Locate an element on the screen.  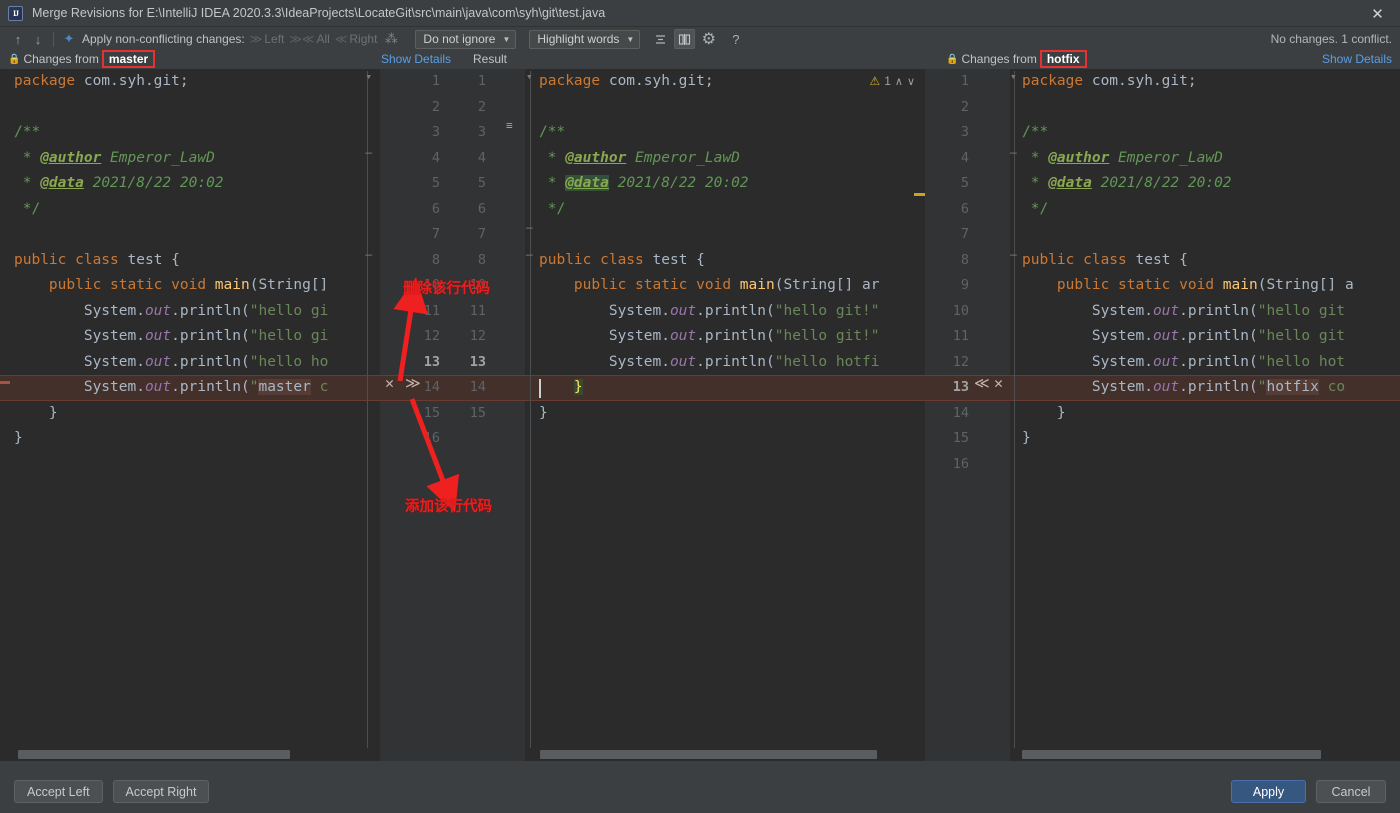
previous-difference-icon: ↑ is located at coordinates (18, 39).